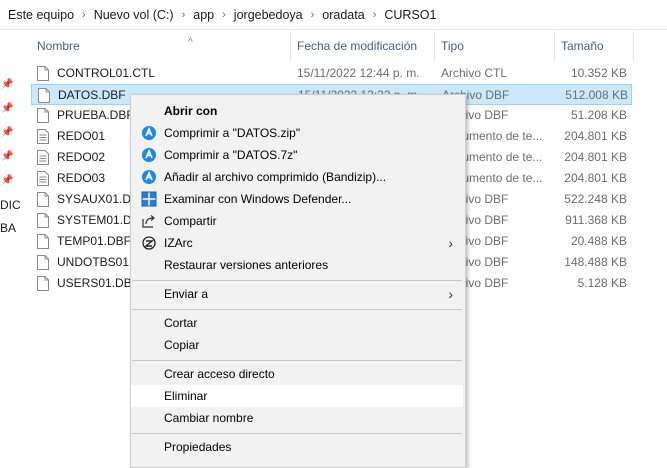 The height and width of the screenshot is (468, 667). I want to click on menu-item-delete: Eliminar, so click(297, 396).